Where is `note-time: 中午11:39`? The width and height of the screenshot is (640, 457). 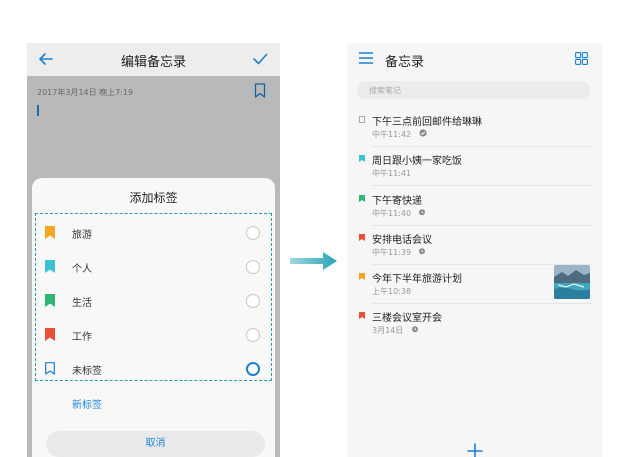
note-time: 中午11:39 is located at coordinates (392, 252).